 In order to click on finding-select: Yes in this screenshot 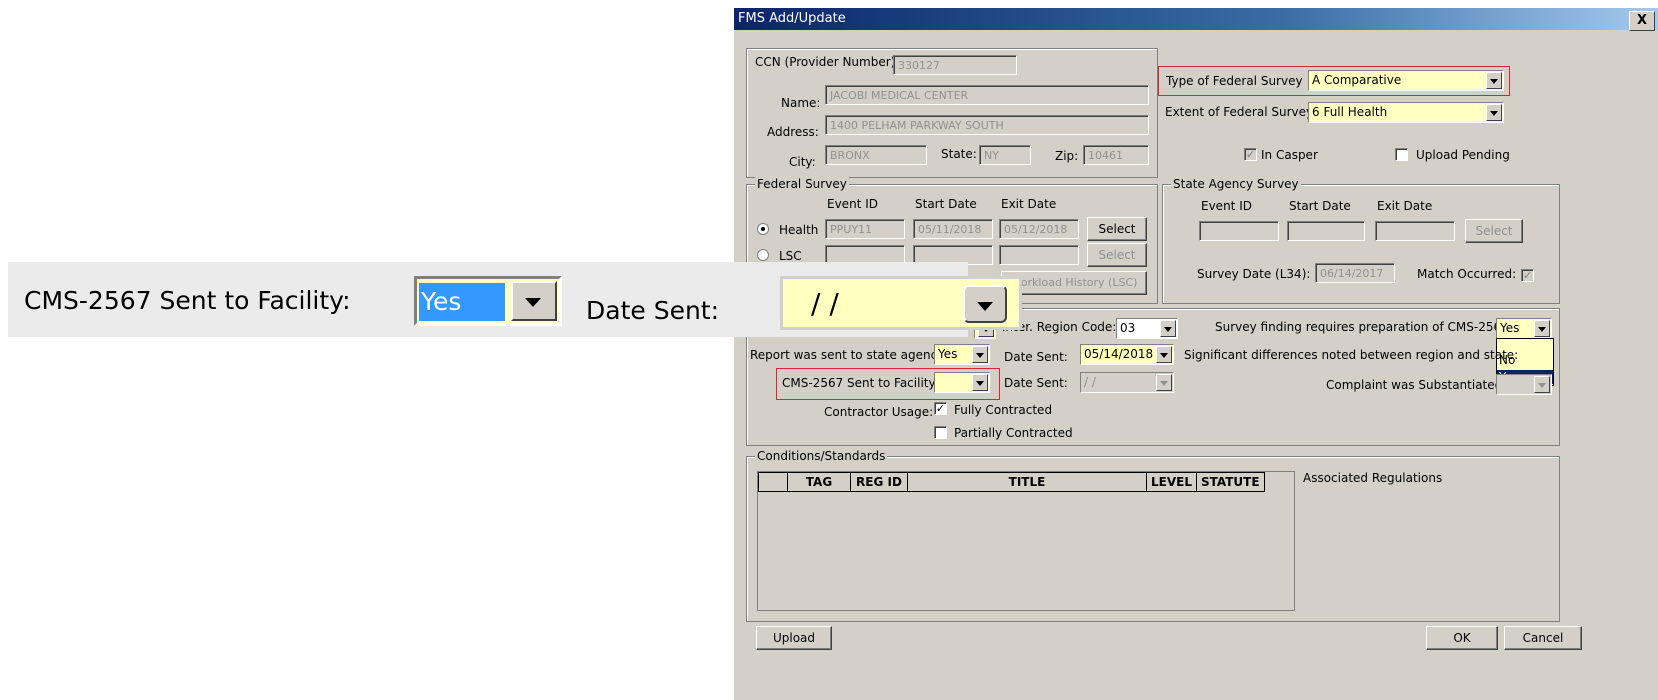, I will do `click(1524, 328)`.